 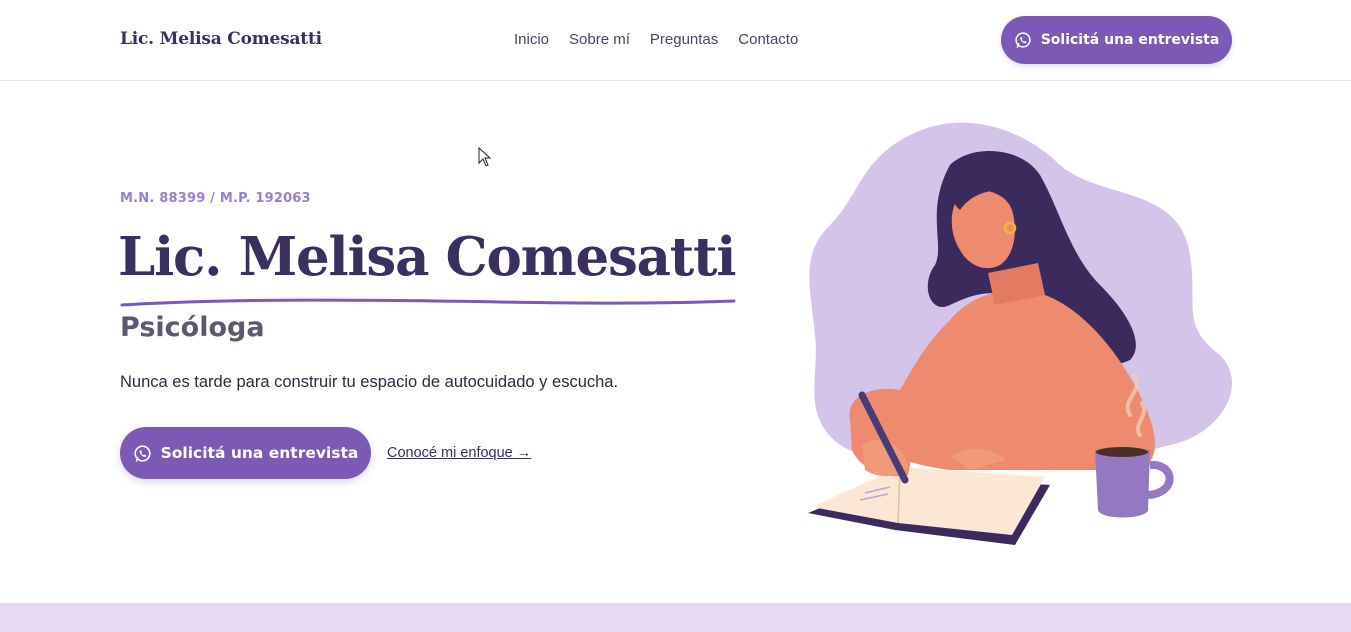 What do you see at coordinates (768, 39) in the screenshot?
I see `nav-item-contacto: Contacto` at bounding box center [768, 39].